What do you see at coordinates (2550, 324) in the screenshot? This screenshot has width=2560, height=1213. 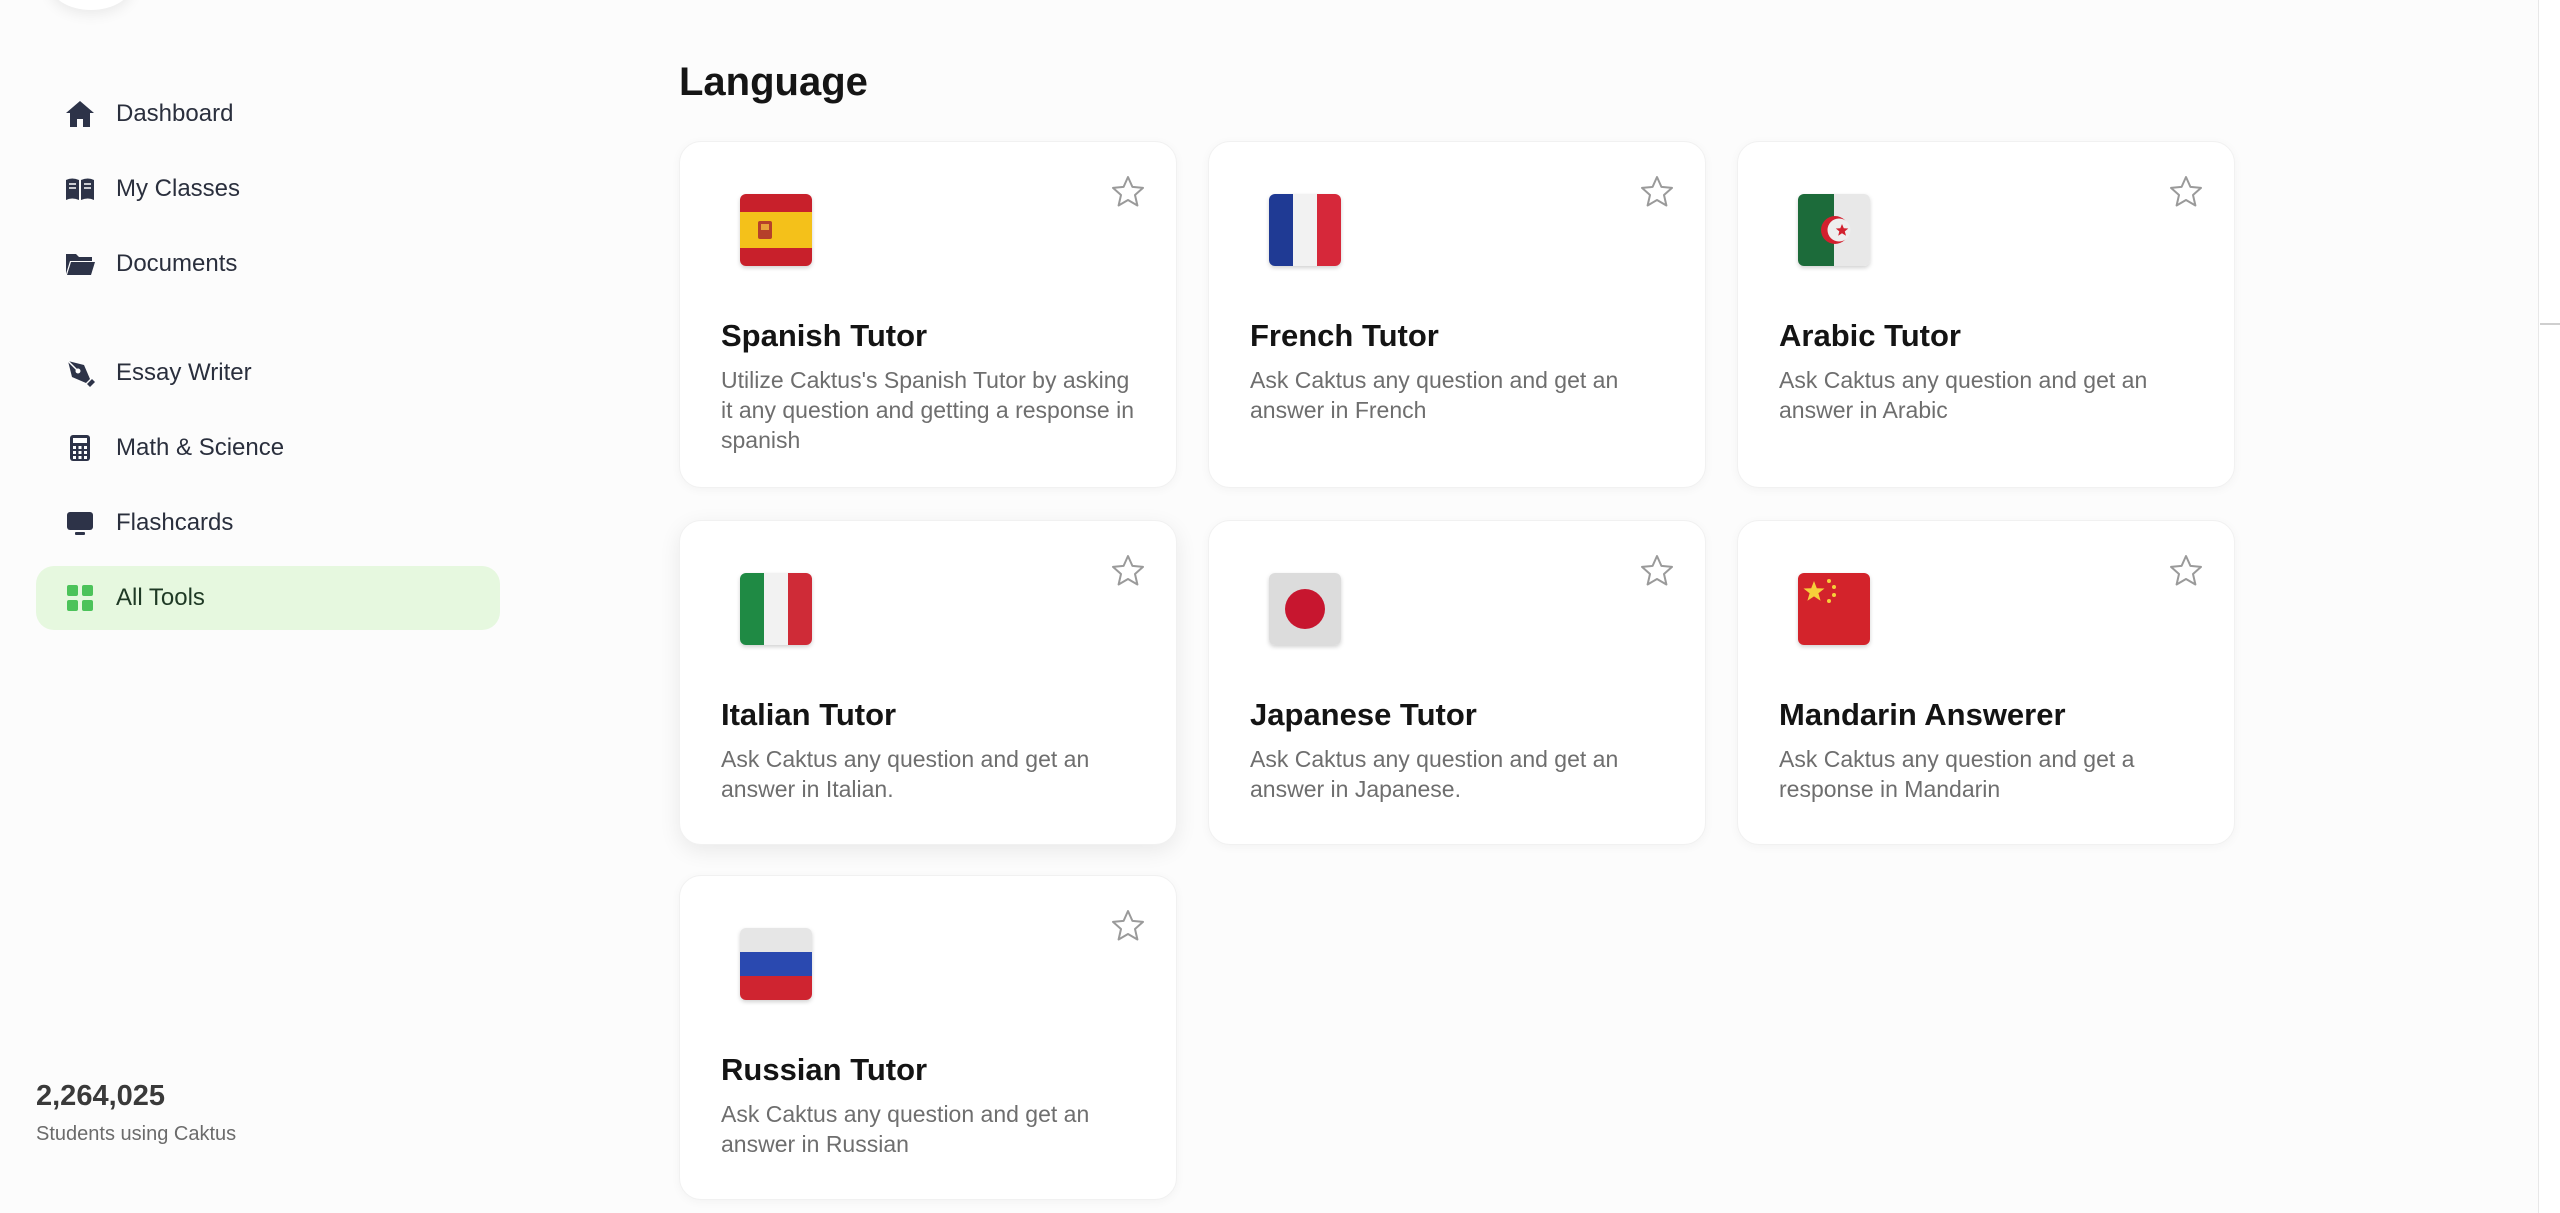 I see `scrollbar-thumb` at bounding box center [2550, 324].